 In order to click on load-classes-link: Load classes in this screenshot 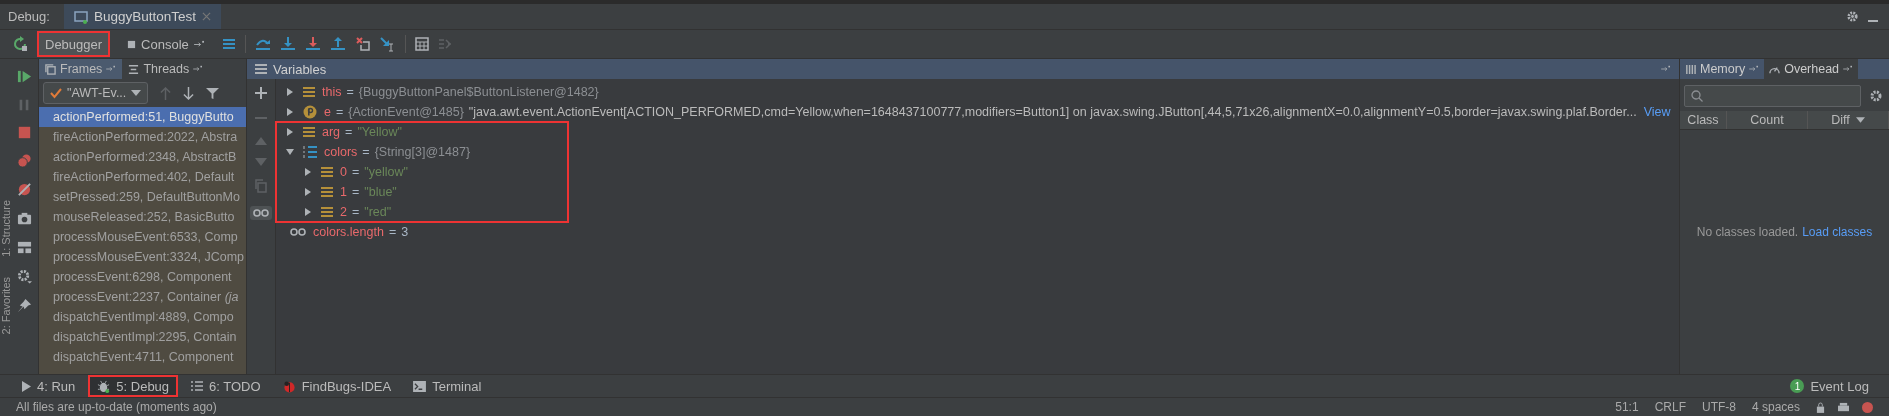, I will do `click(1837, 232)`.